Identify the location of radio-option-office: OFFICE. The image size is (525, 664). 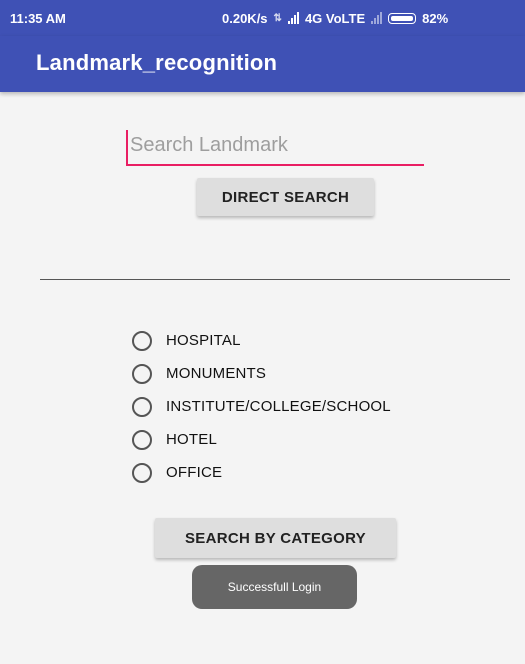
(261, 472).